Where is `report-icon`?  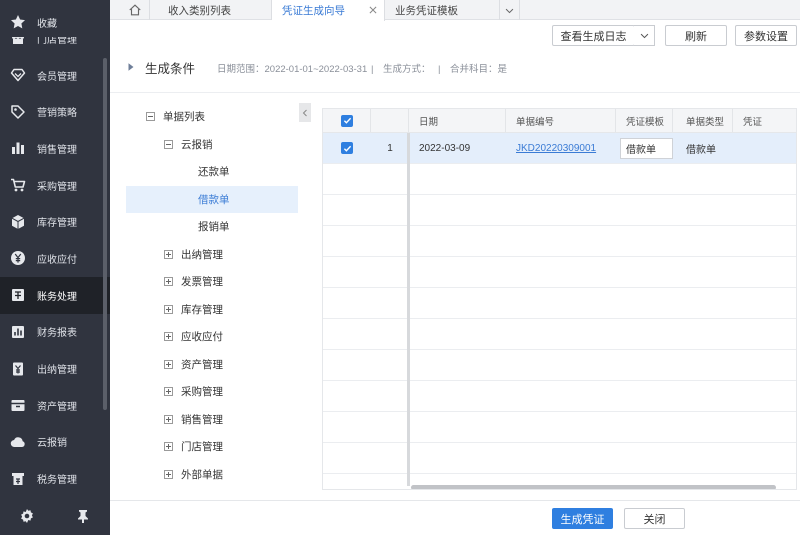
report-icon is located at coordinates (18, 332).